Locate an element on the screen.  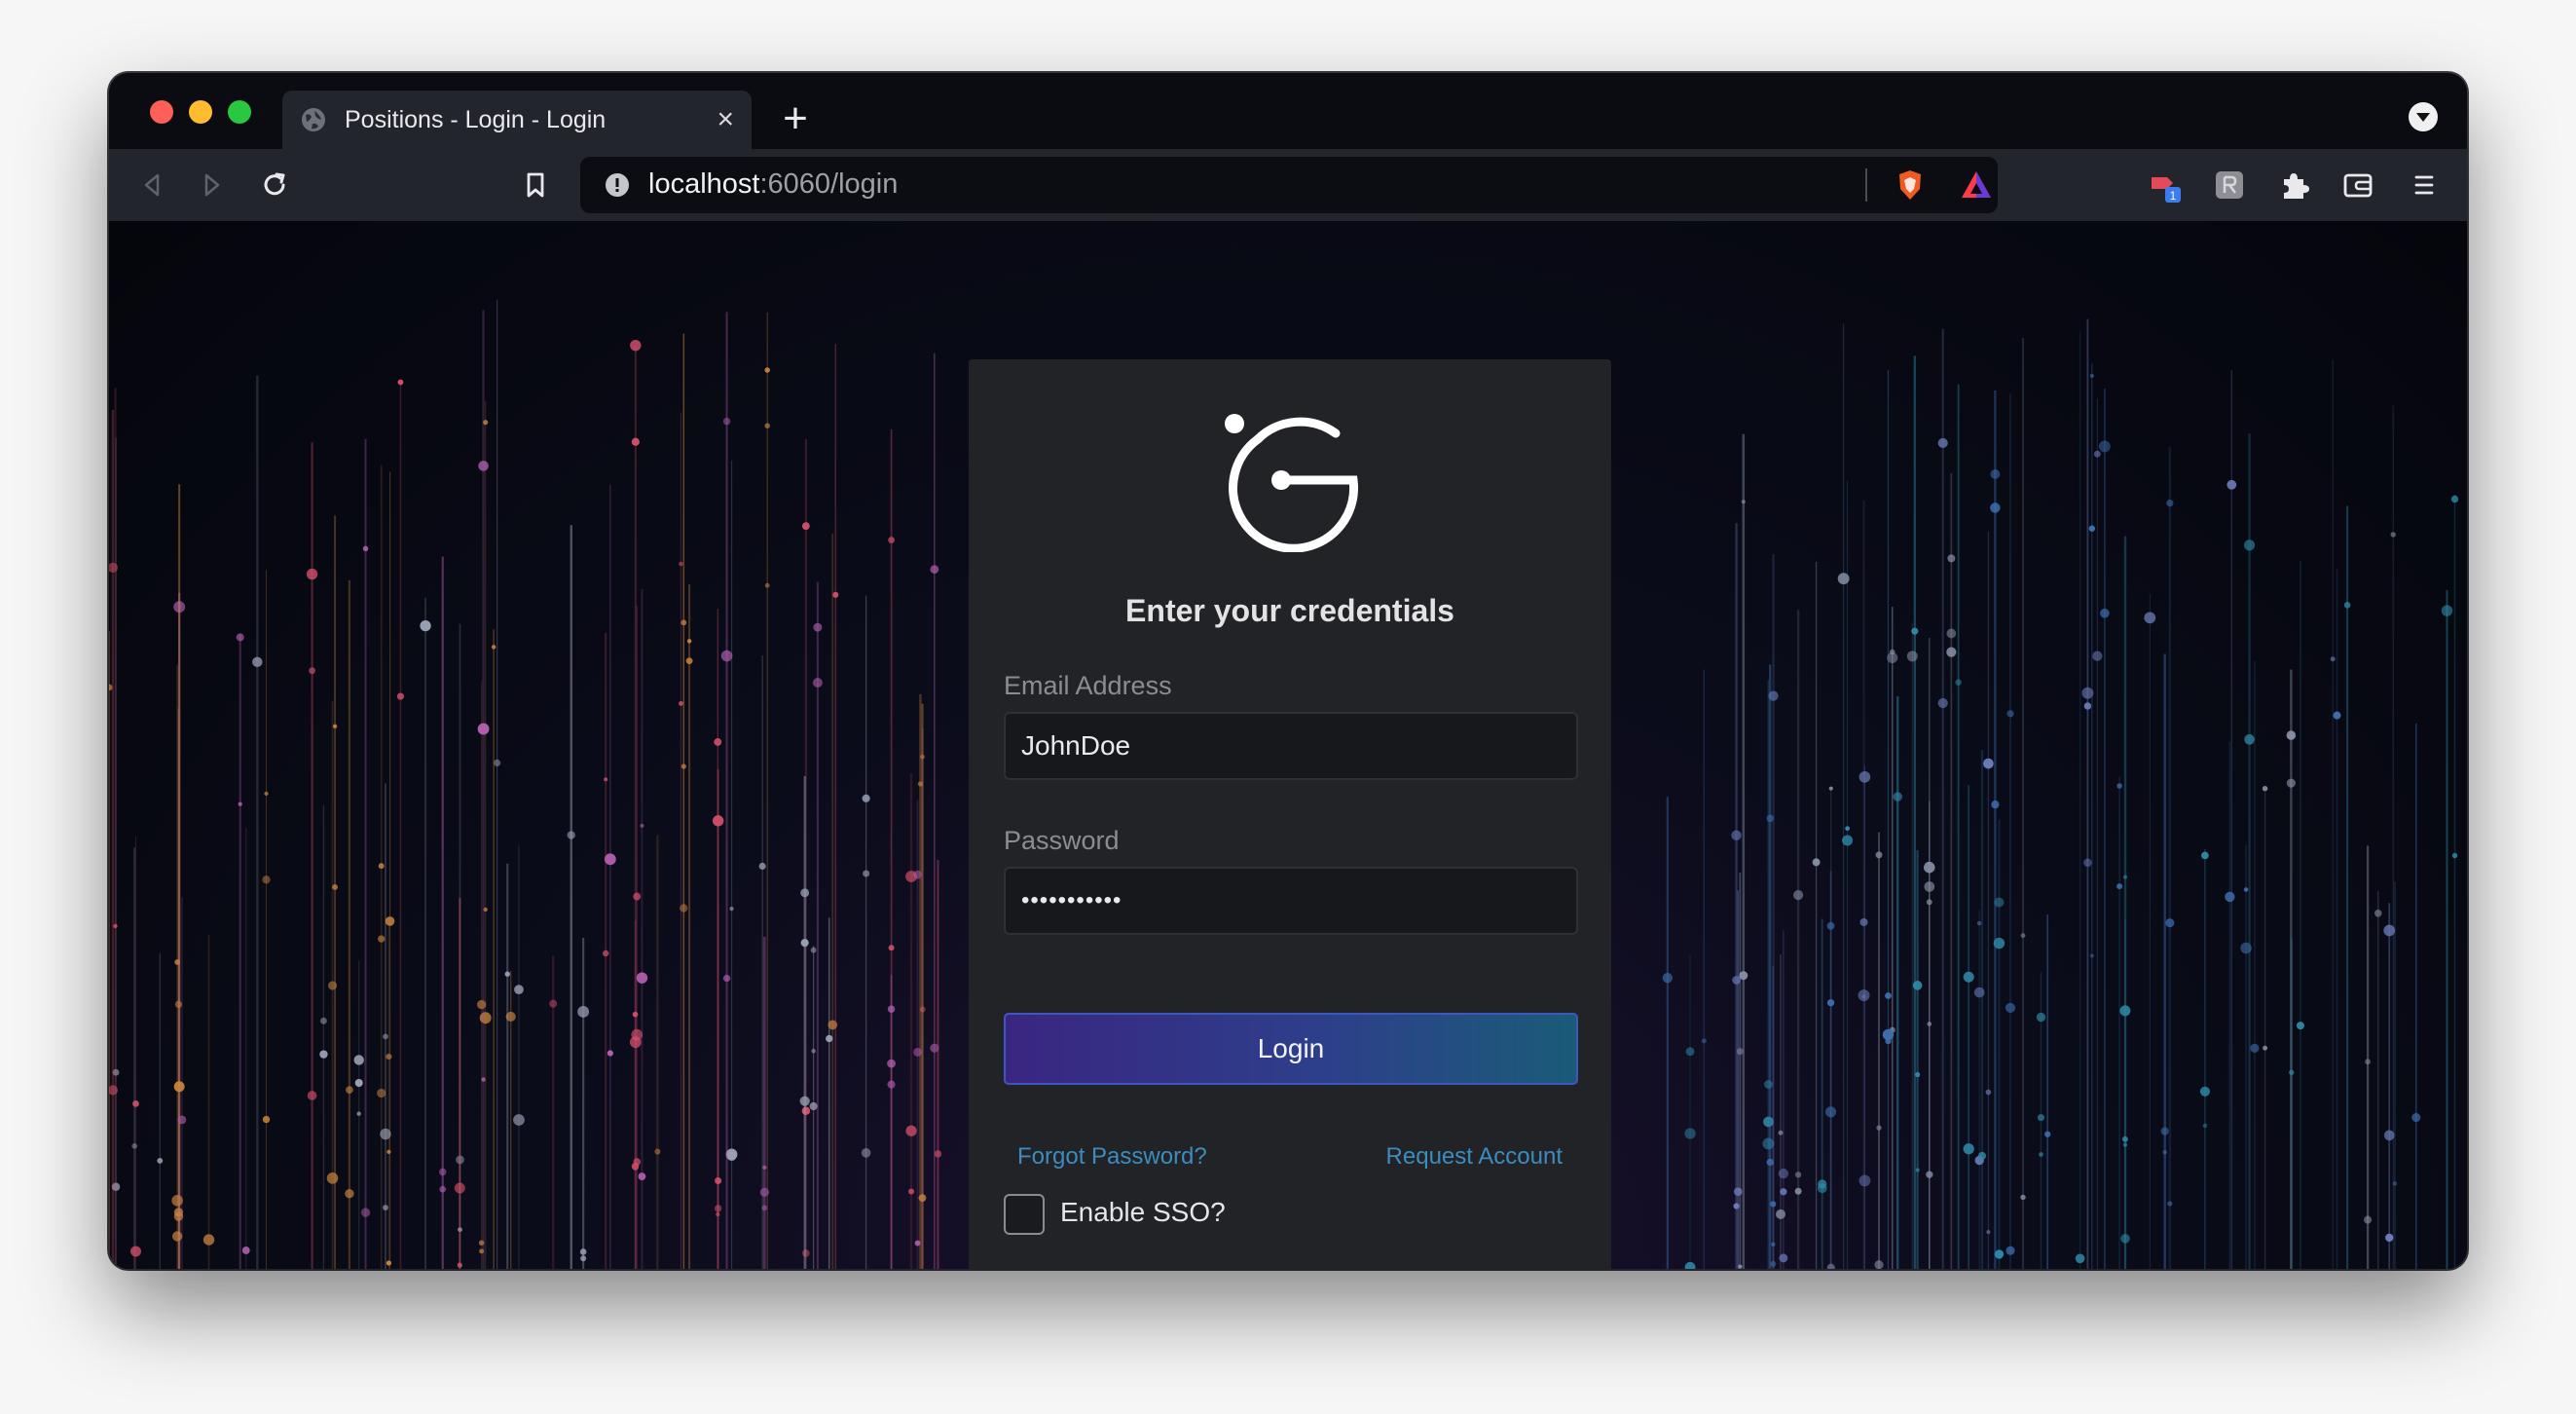
plus-icon: + is located at coordinates (795, 118).